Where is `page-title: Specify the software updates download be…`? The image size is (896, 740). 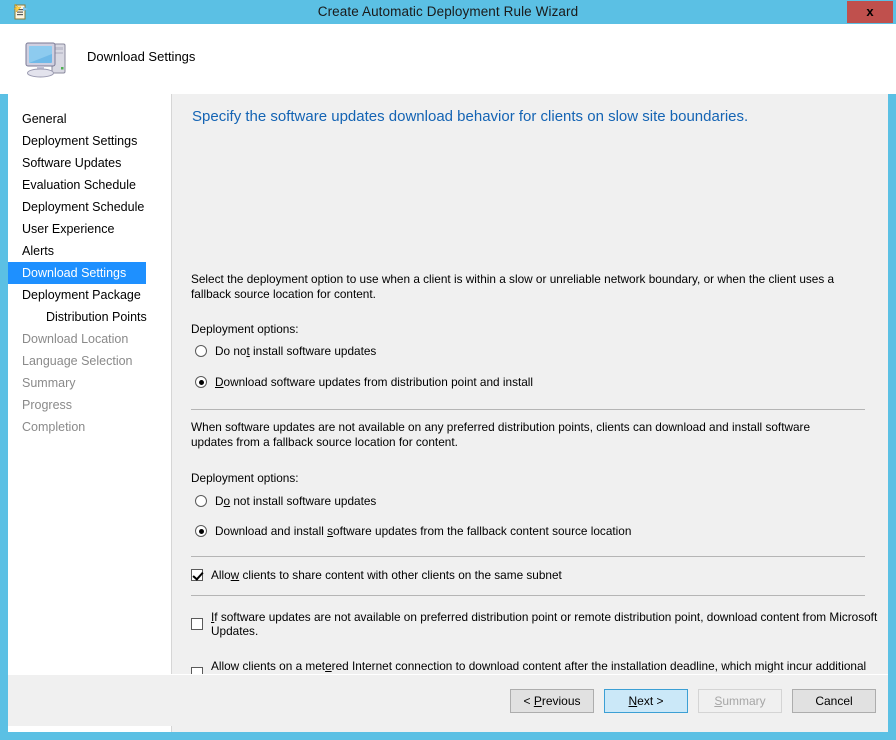 page-title: Specify the software updates download be… is located at coordinates (470, 116).